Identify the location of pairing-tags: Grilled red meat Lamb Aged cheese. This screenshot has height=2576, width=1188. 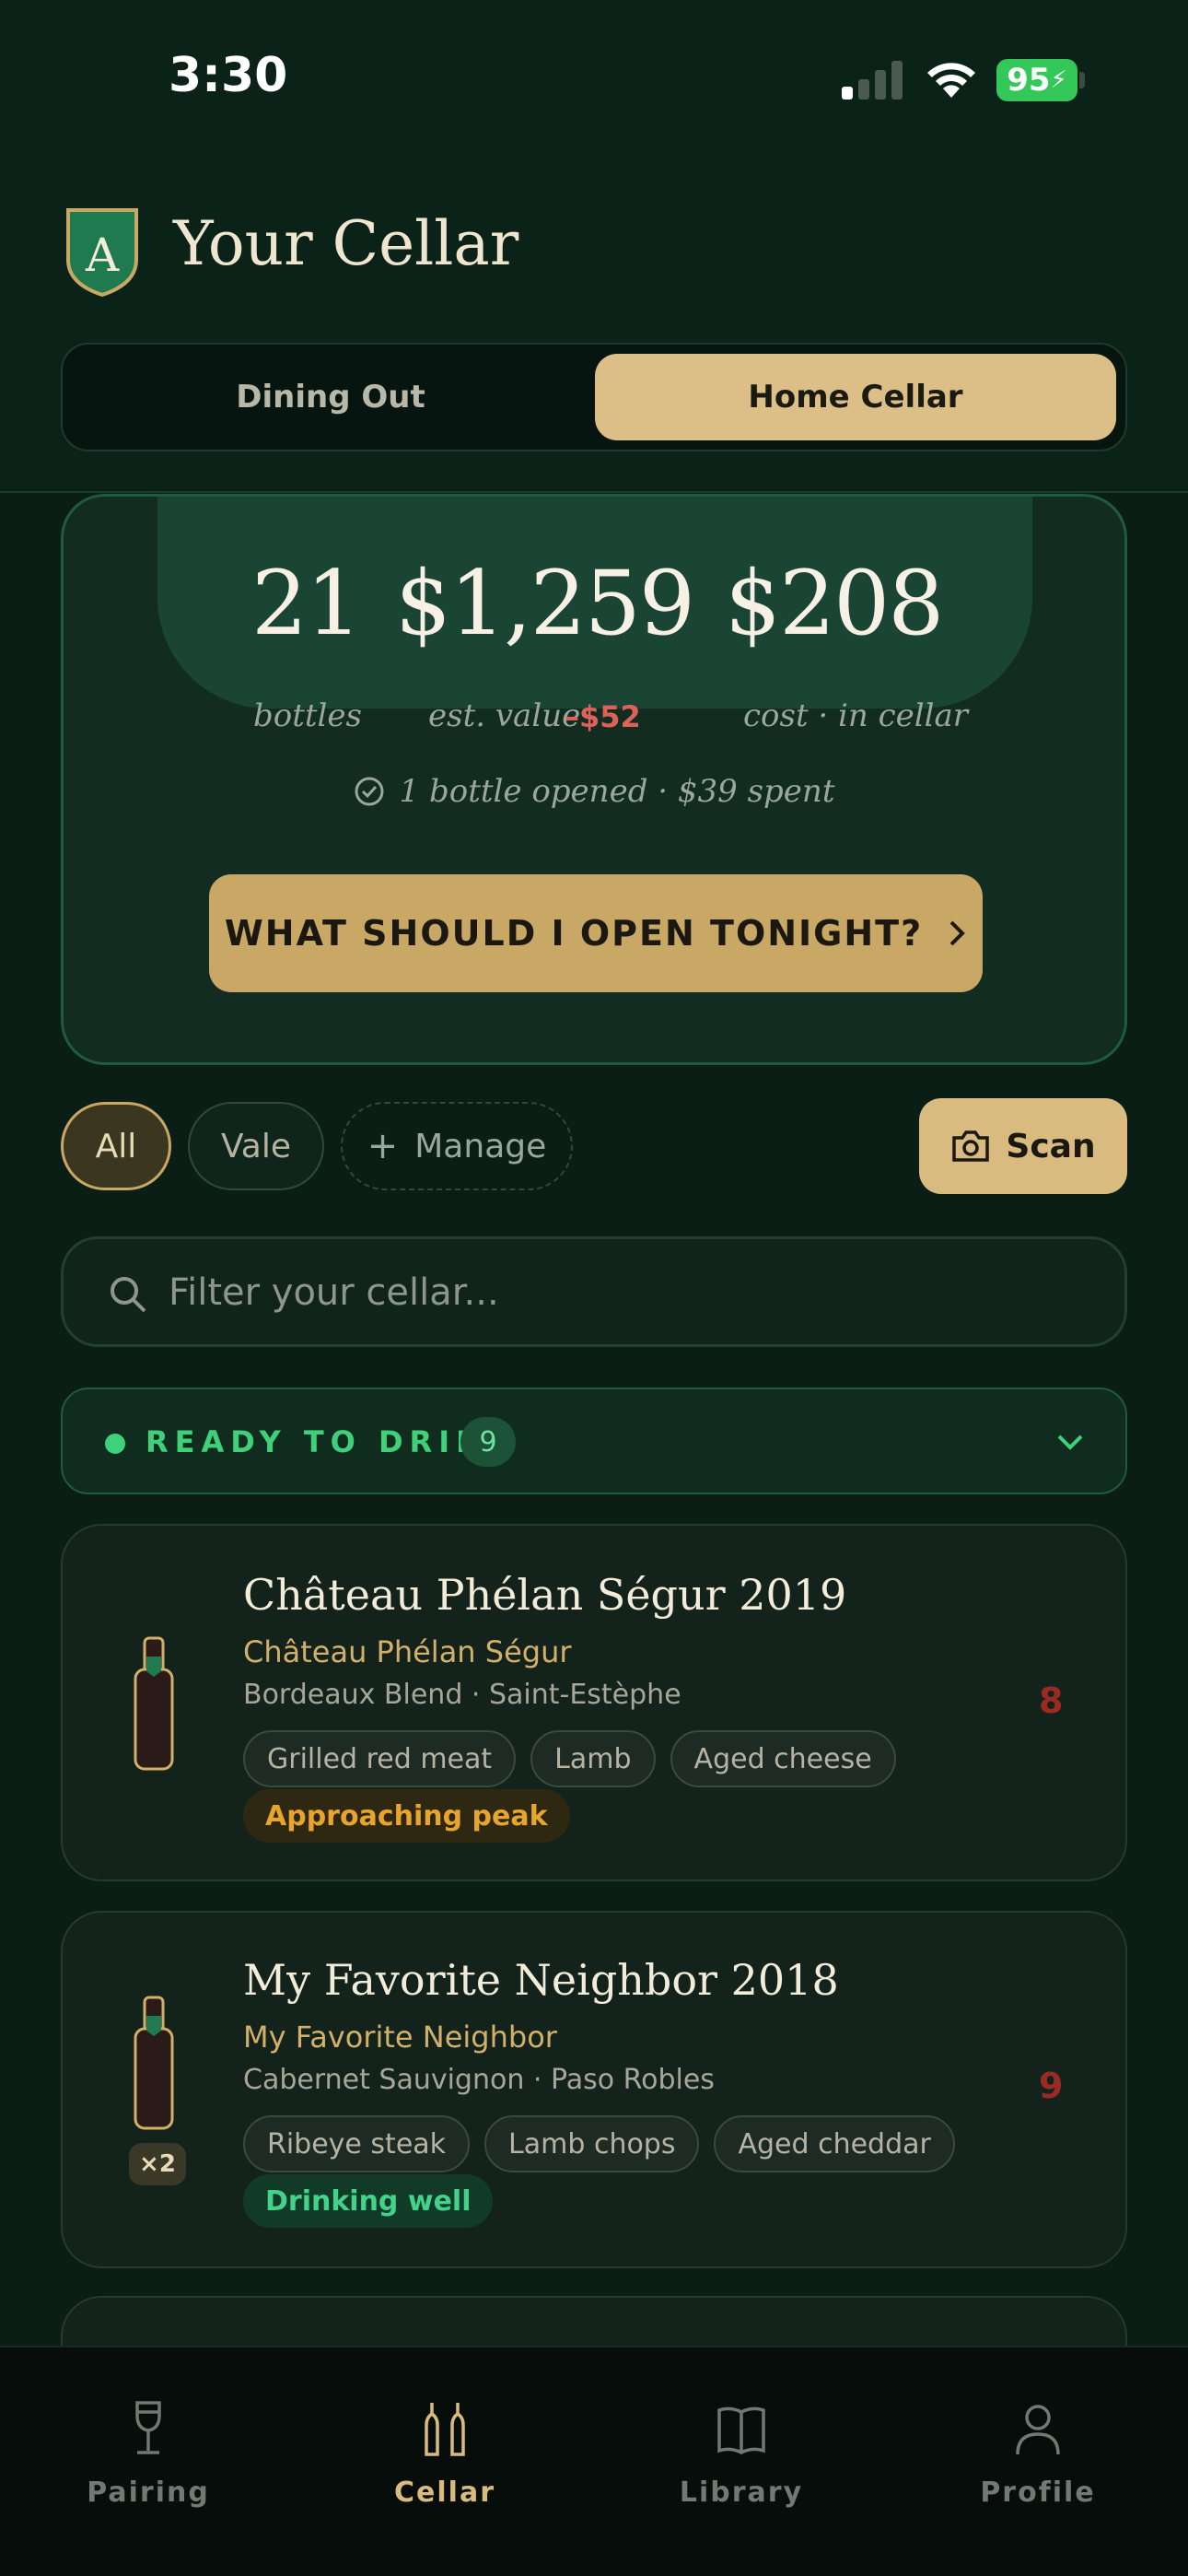
(569, 1758).